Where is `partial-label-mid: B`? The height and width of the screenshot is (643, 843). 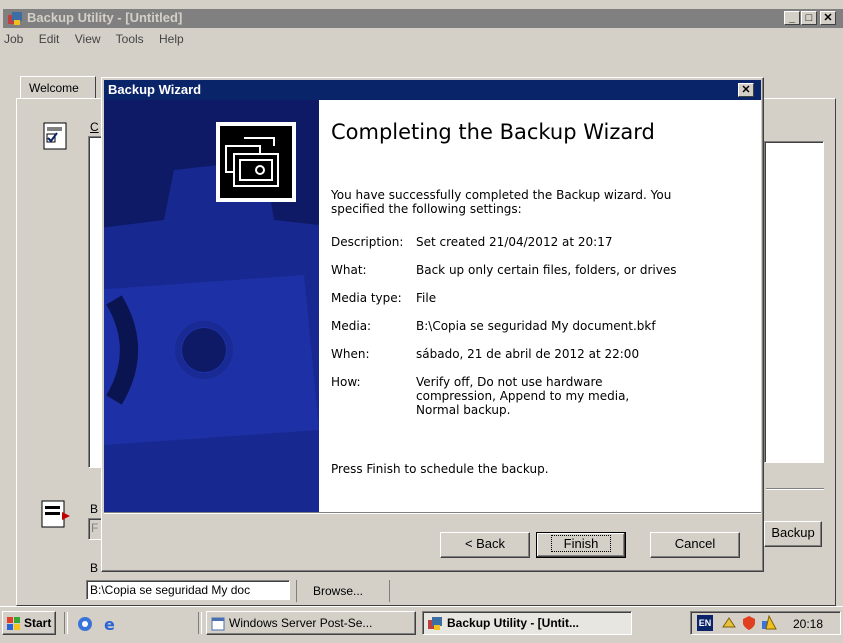
partial-label-mid: B is located at coordinates (94, 509).